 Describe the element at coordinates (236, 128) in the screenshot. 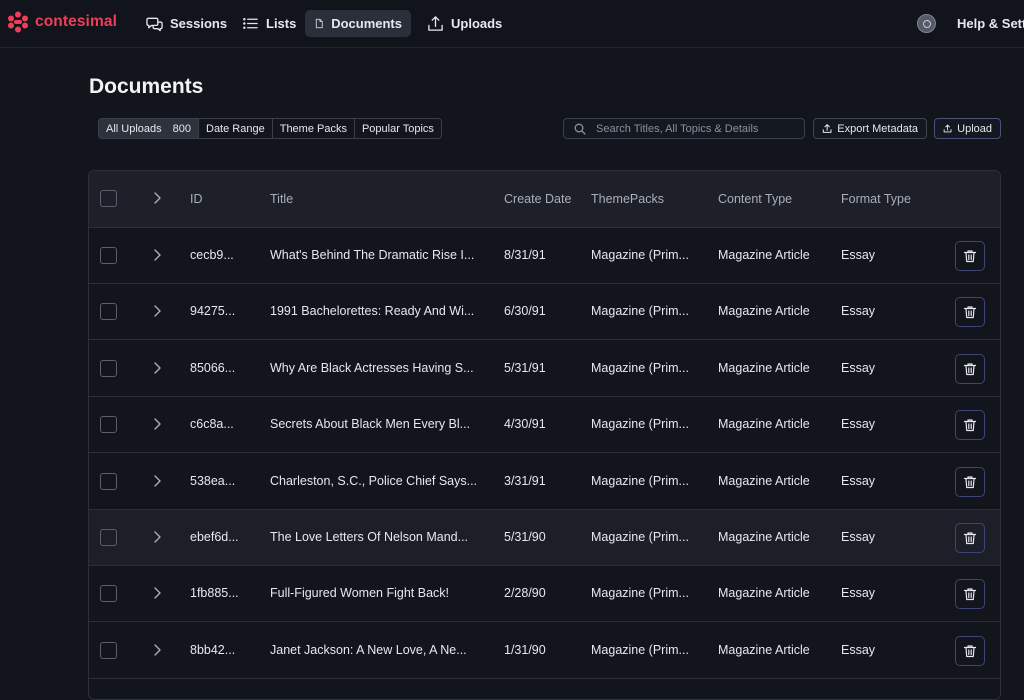

I see `tab-date-range: Date Range` at that location.